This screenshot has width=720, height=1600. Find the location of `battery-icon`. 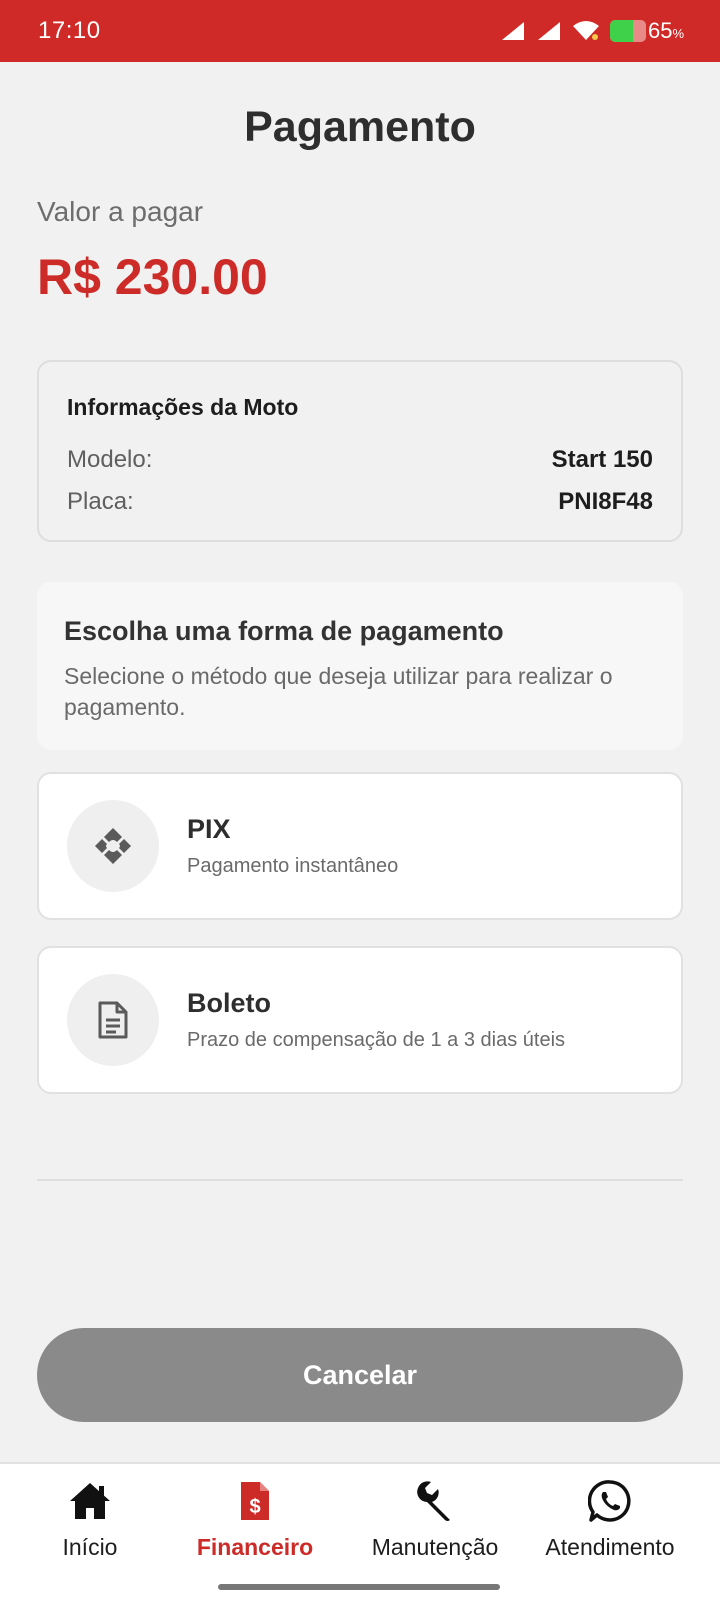

battery-icon is located at coordinates (627, 31).